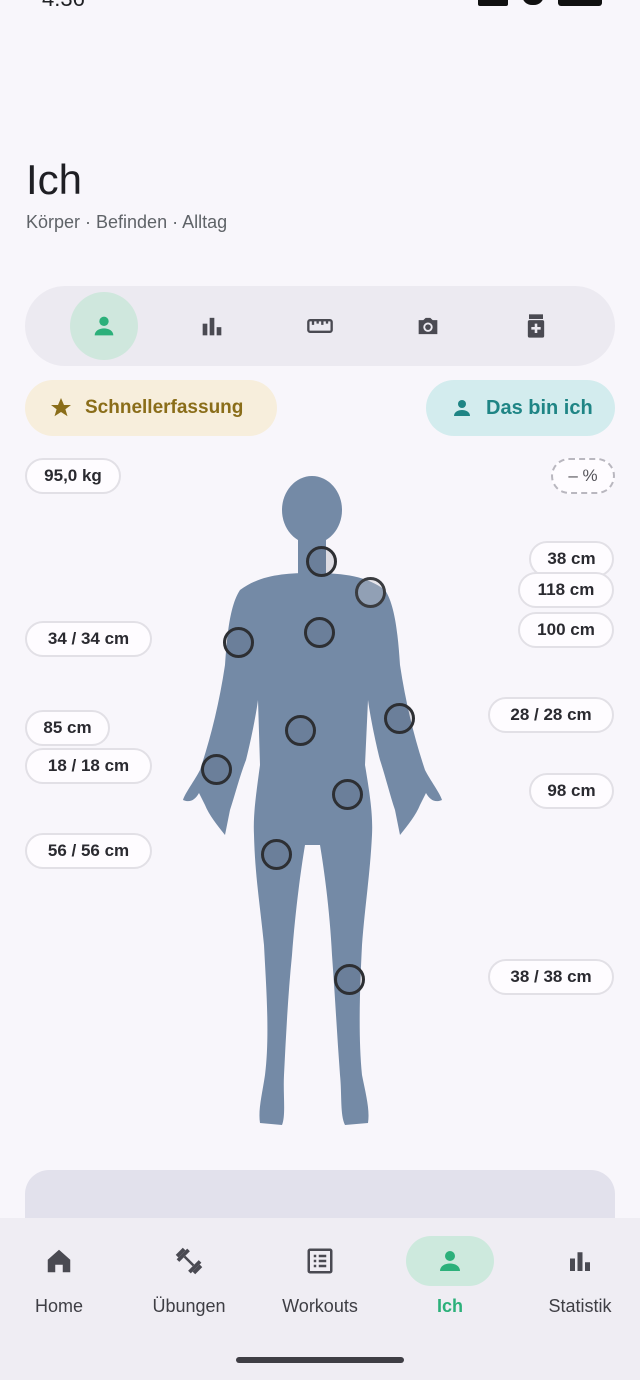  What do you see at coordinates (276, 854) in the screenshot?
I see `thigh-marker` at bounding box center [276, 854].